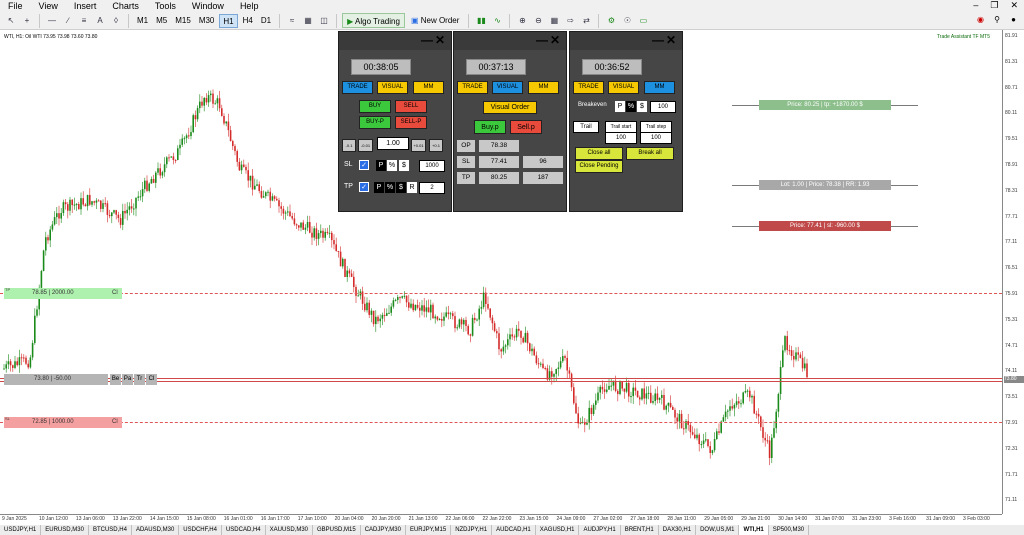  Describe the element at coordinates (349, 145) in the screenshot. I see `lot-minus-01-button: -0.1` at that location.